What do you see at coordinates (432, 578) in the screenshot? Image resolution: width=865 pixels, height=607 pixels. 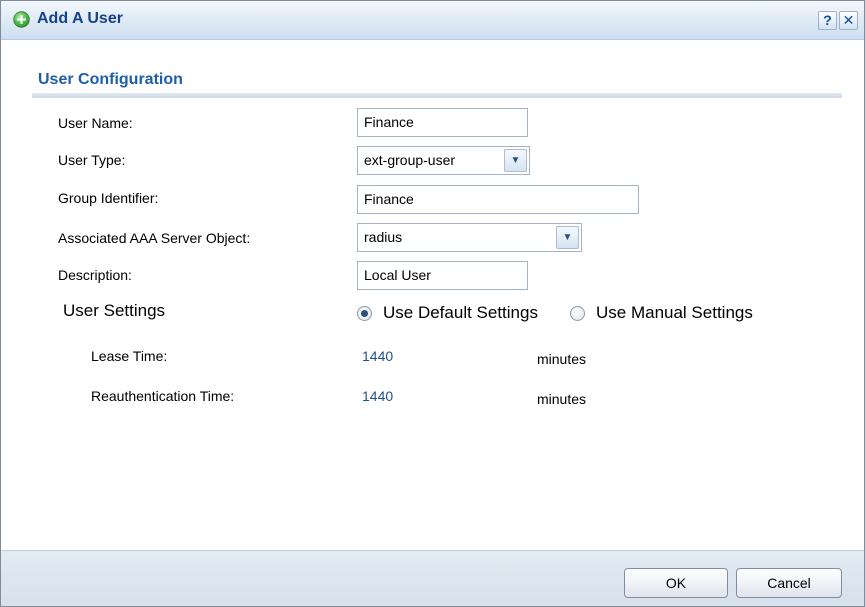 I see `dialog-footer: OK Cancel` at bounding box center [432, 578].